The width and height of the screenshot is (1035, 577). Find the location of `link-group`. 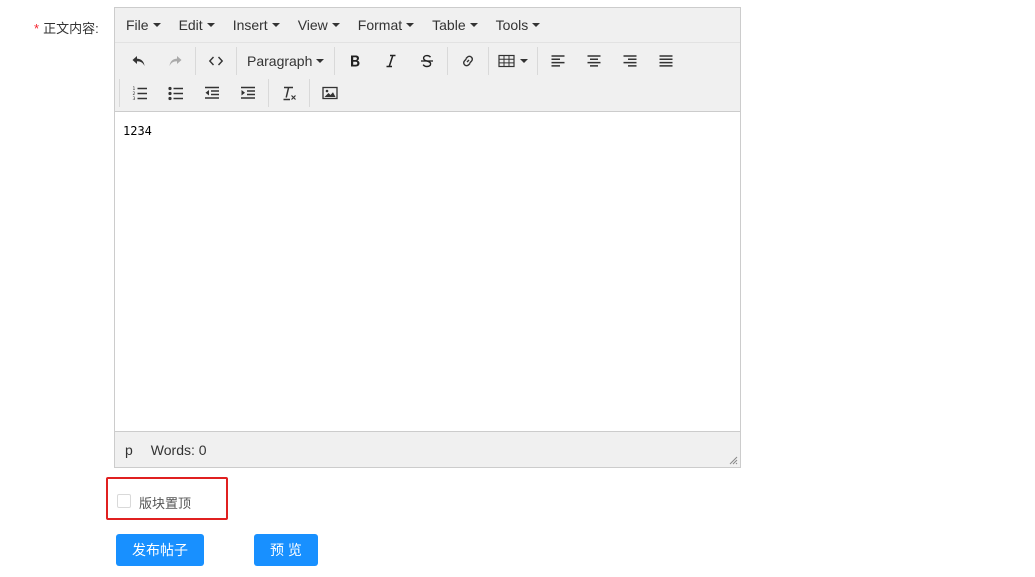

link-group is located at coordinates (467, 61).